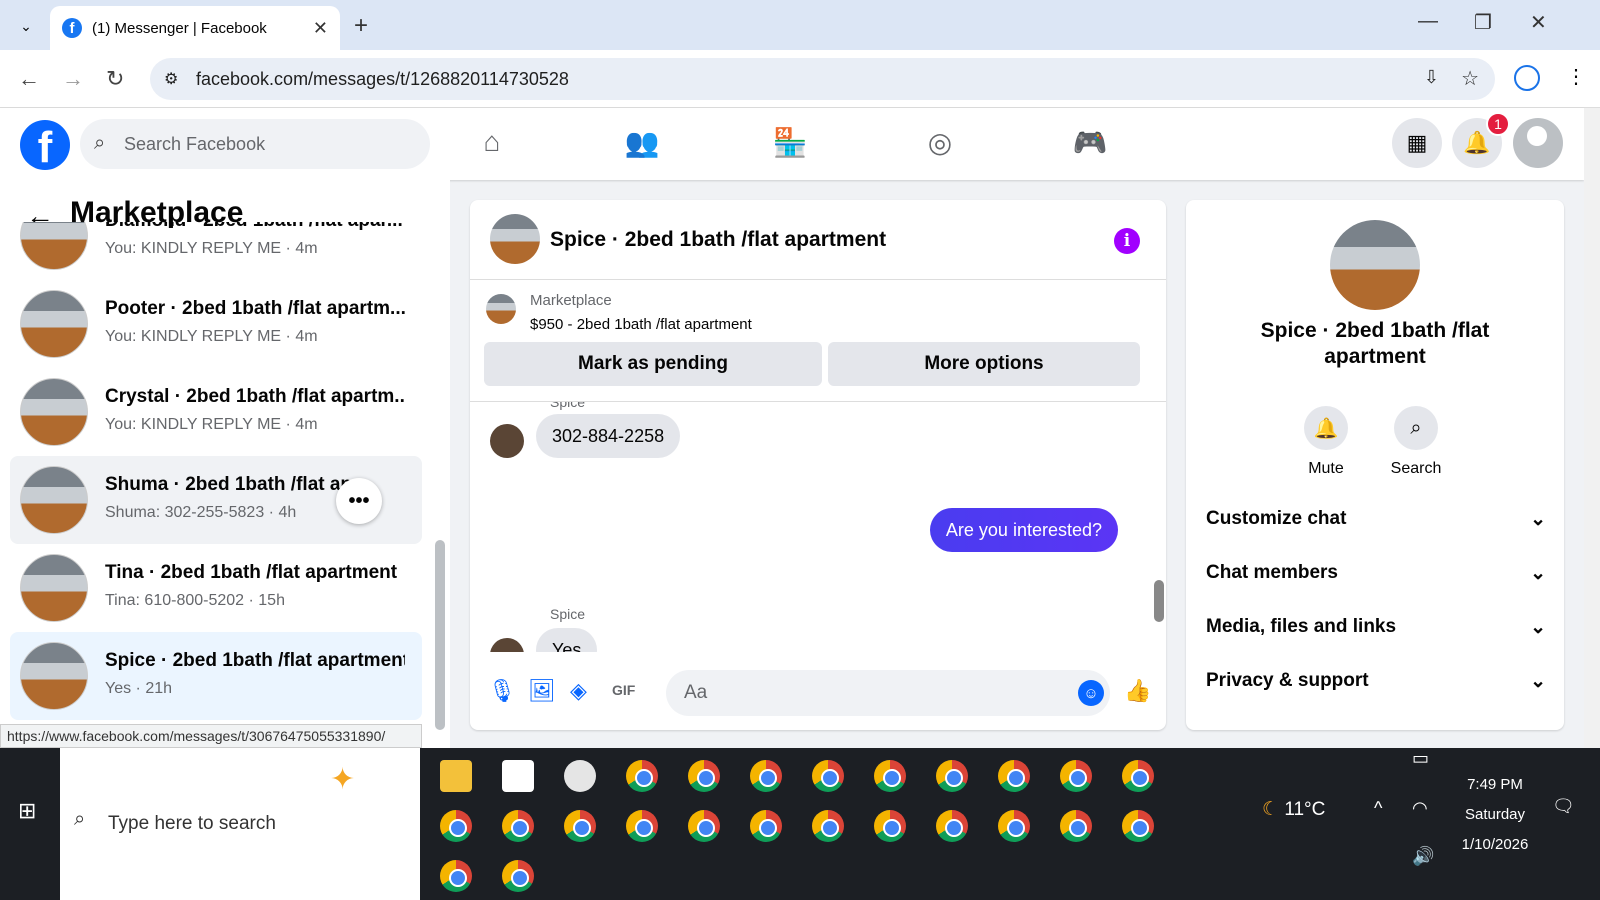 The height and width of the screenshot is (900, 1600). I want to click on page-scrollbar, so click(1592, 428).